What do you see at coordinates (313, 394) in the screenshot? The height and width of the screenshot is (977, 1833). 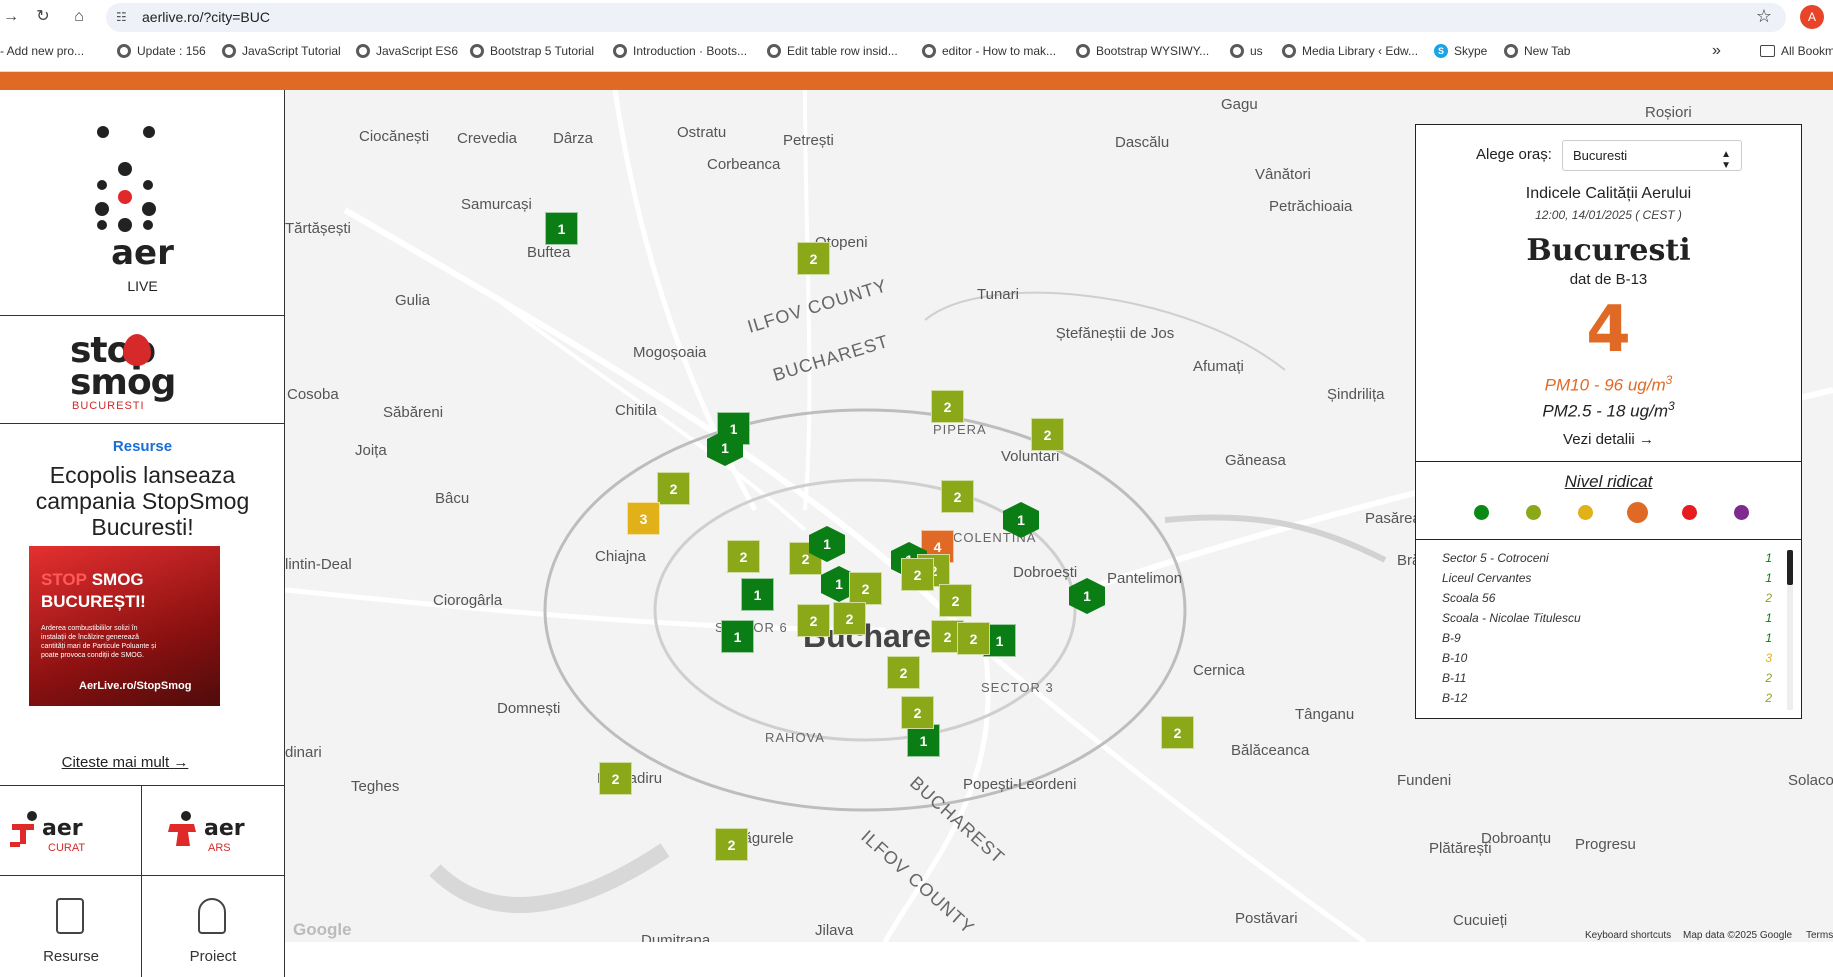 I see `map-place-label: Cosoba` at bounding box center [313, 394].